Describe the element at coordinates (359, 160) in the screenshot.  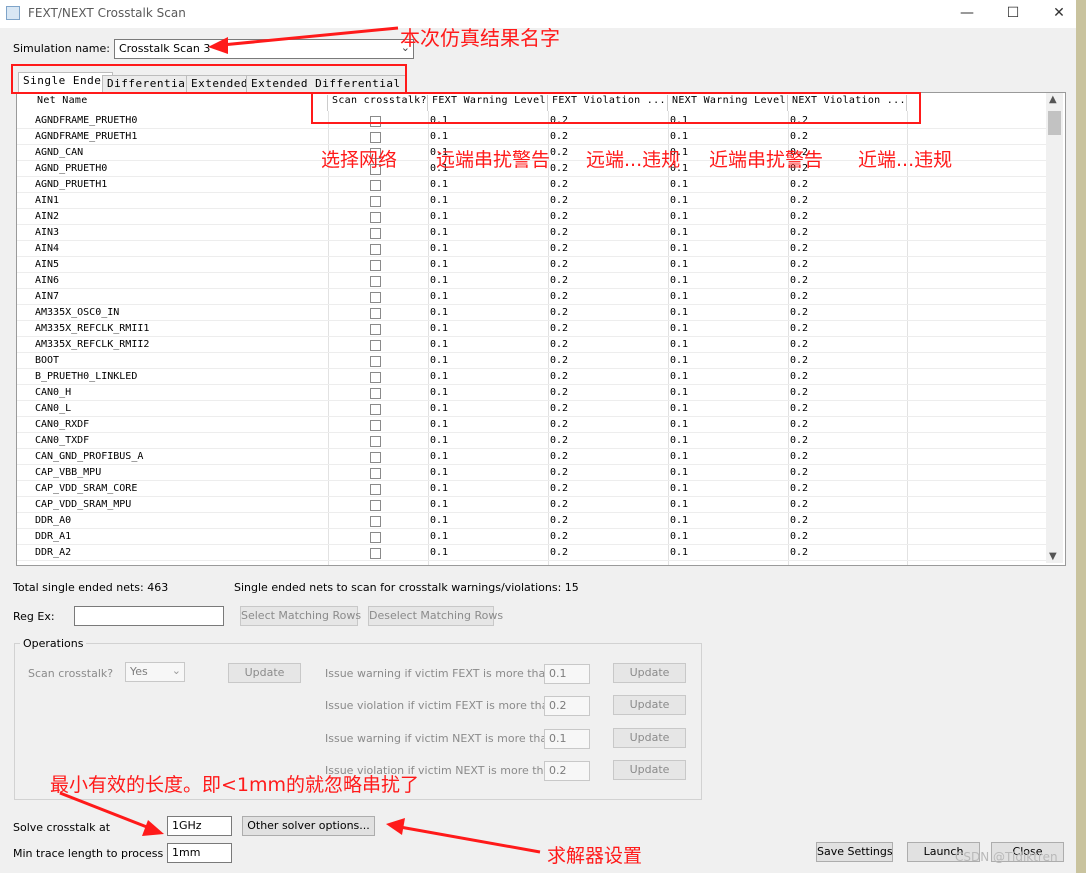
I see `annotation-select-net: 选择网络` at that location.